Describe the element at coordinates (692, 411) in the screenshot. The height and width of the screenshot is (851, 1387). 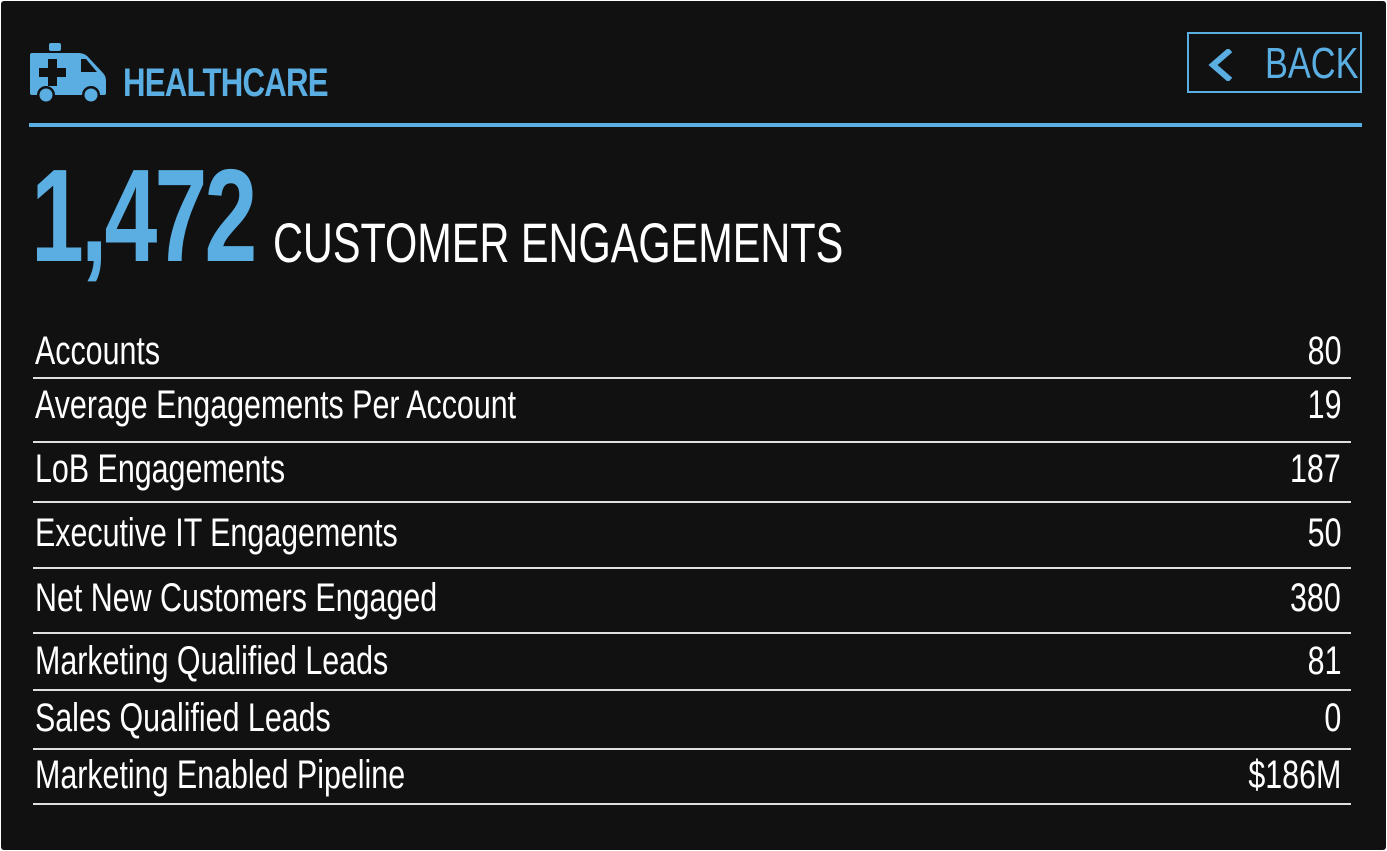
I see `stat-row-average-engagements: Average Engagements Per Account 19` at that location.